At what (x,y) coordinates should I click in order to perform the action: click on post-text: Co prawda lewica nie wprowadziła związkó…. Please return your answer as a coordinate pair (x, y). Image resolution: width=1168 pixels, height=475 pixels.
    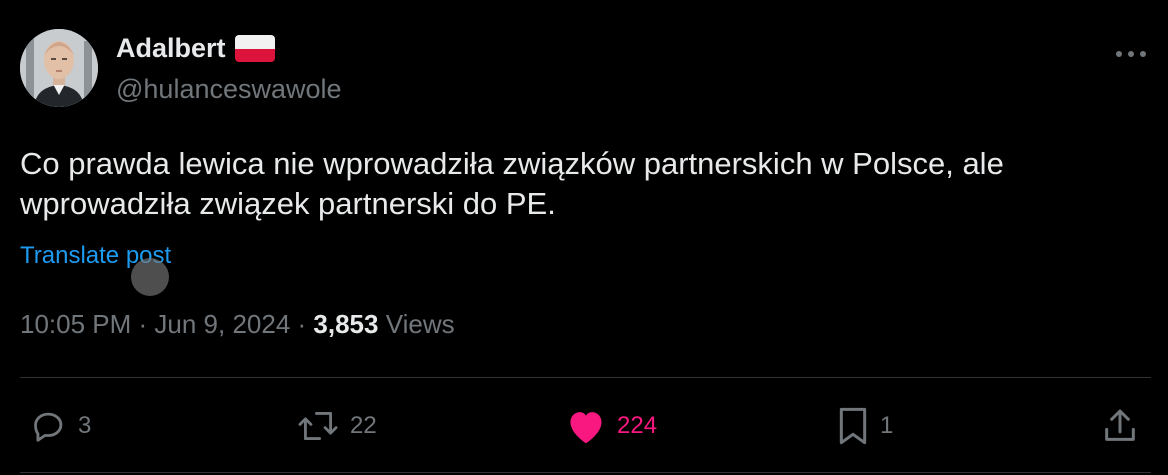
    Looking at the image, I should click on (512, 183).